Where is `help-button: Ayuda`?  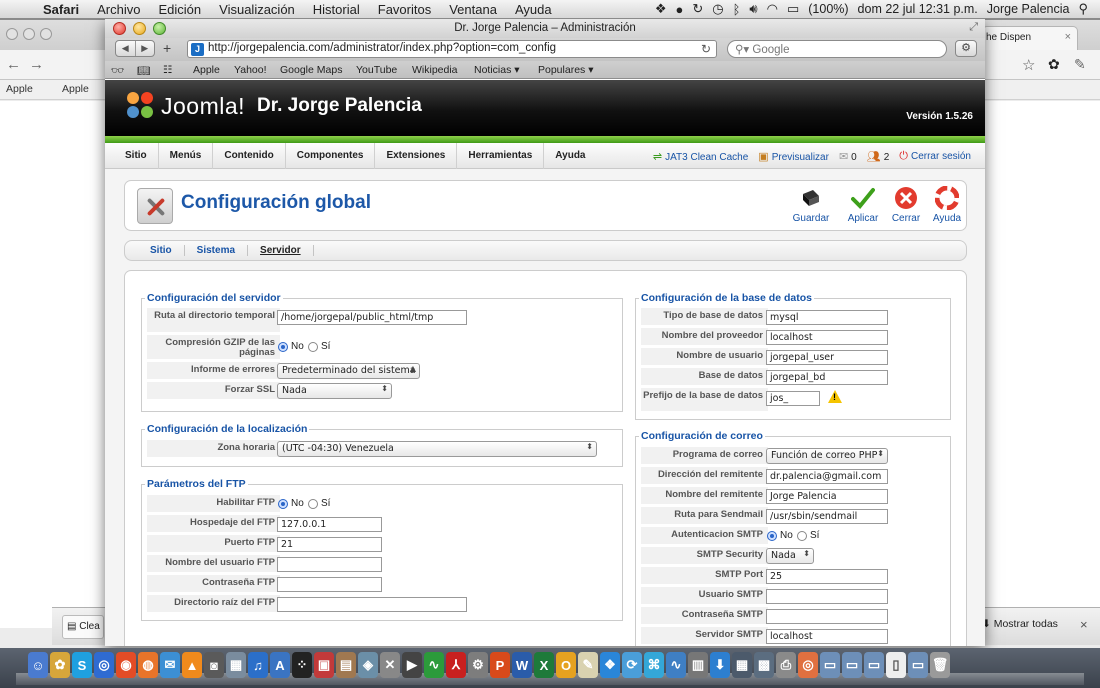
help-button: Ayuda is located at coordinates (947, 205).